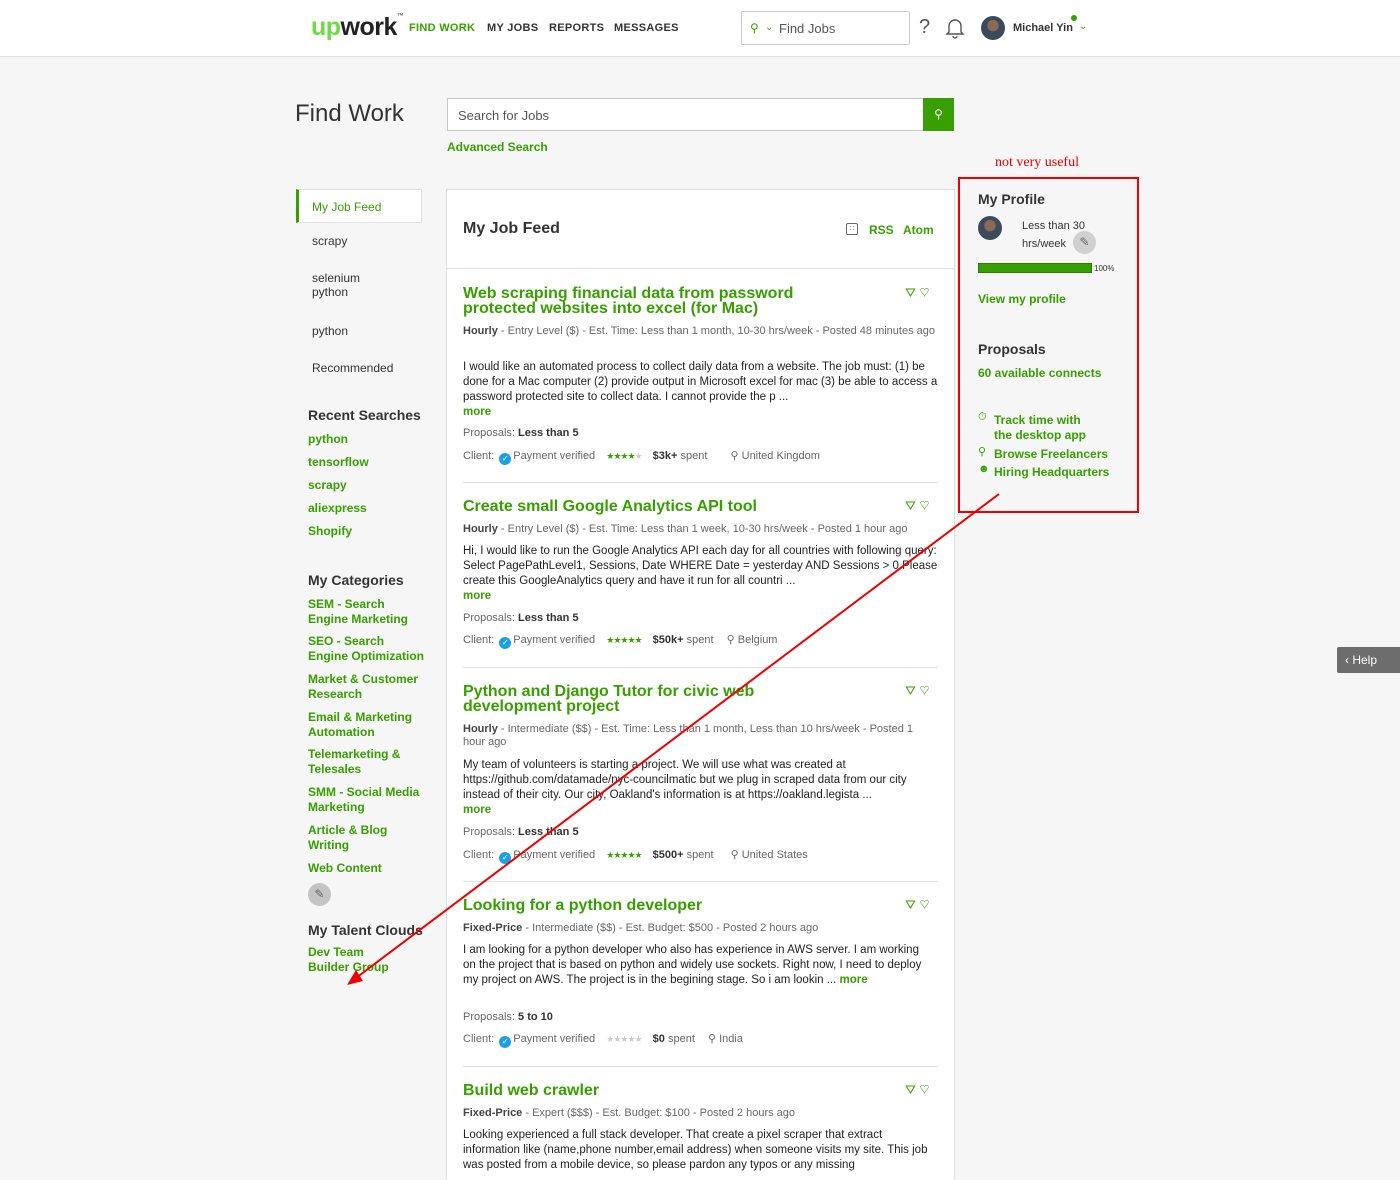 Image resolution: width=1400 pixels, height=1180 pixels. Describe the element at coordinates (497, 147) in the screenshot. I see `advanced-search-link: Advanced Search` at that location.